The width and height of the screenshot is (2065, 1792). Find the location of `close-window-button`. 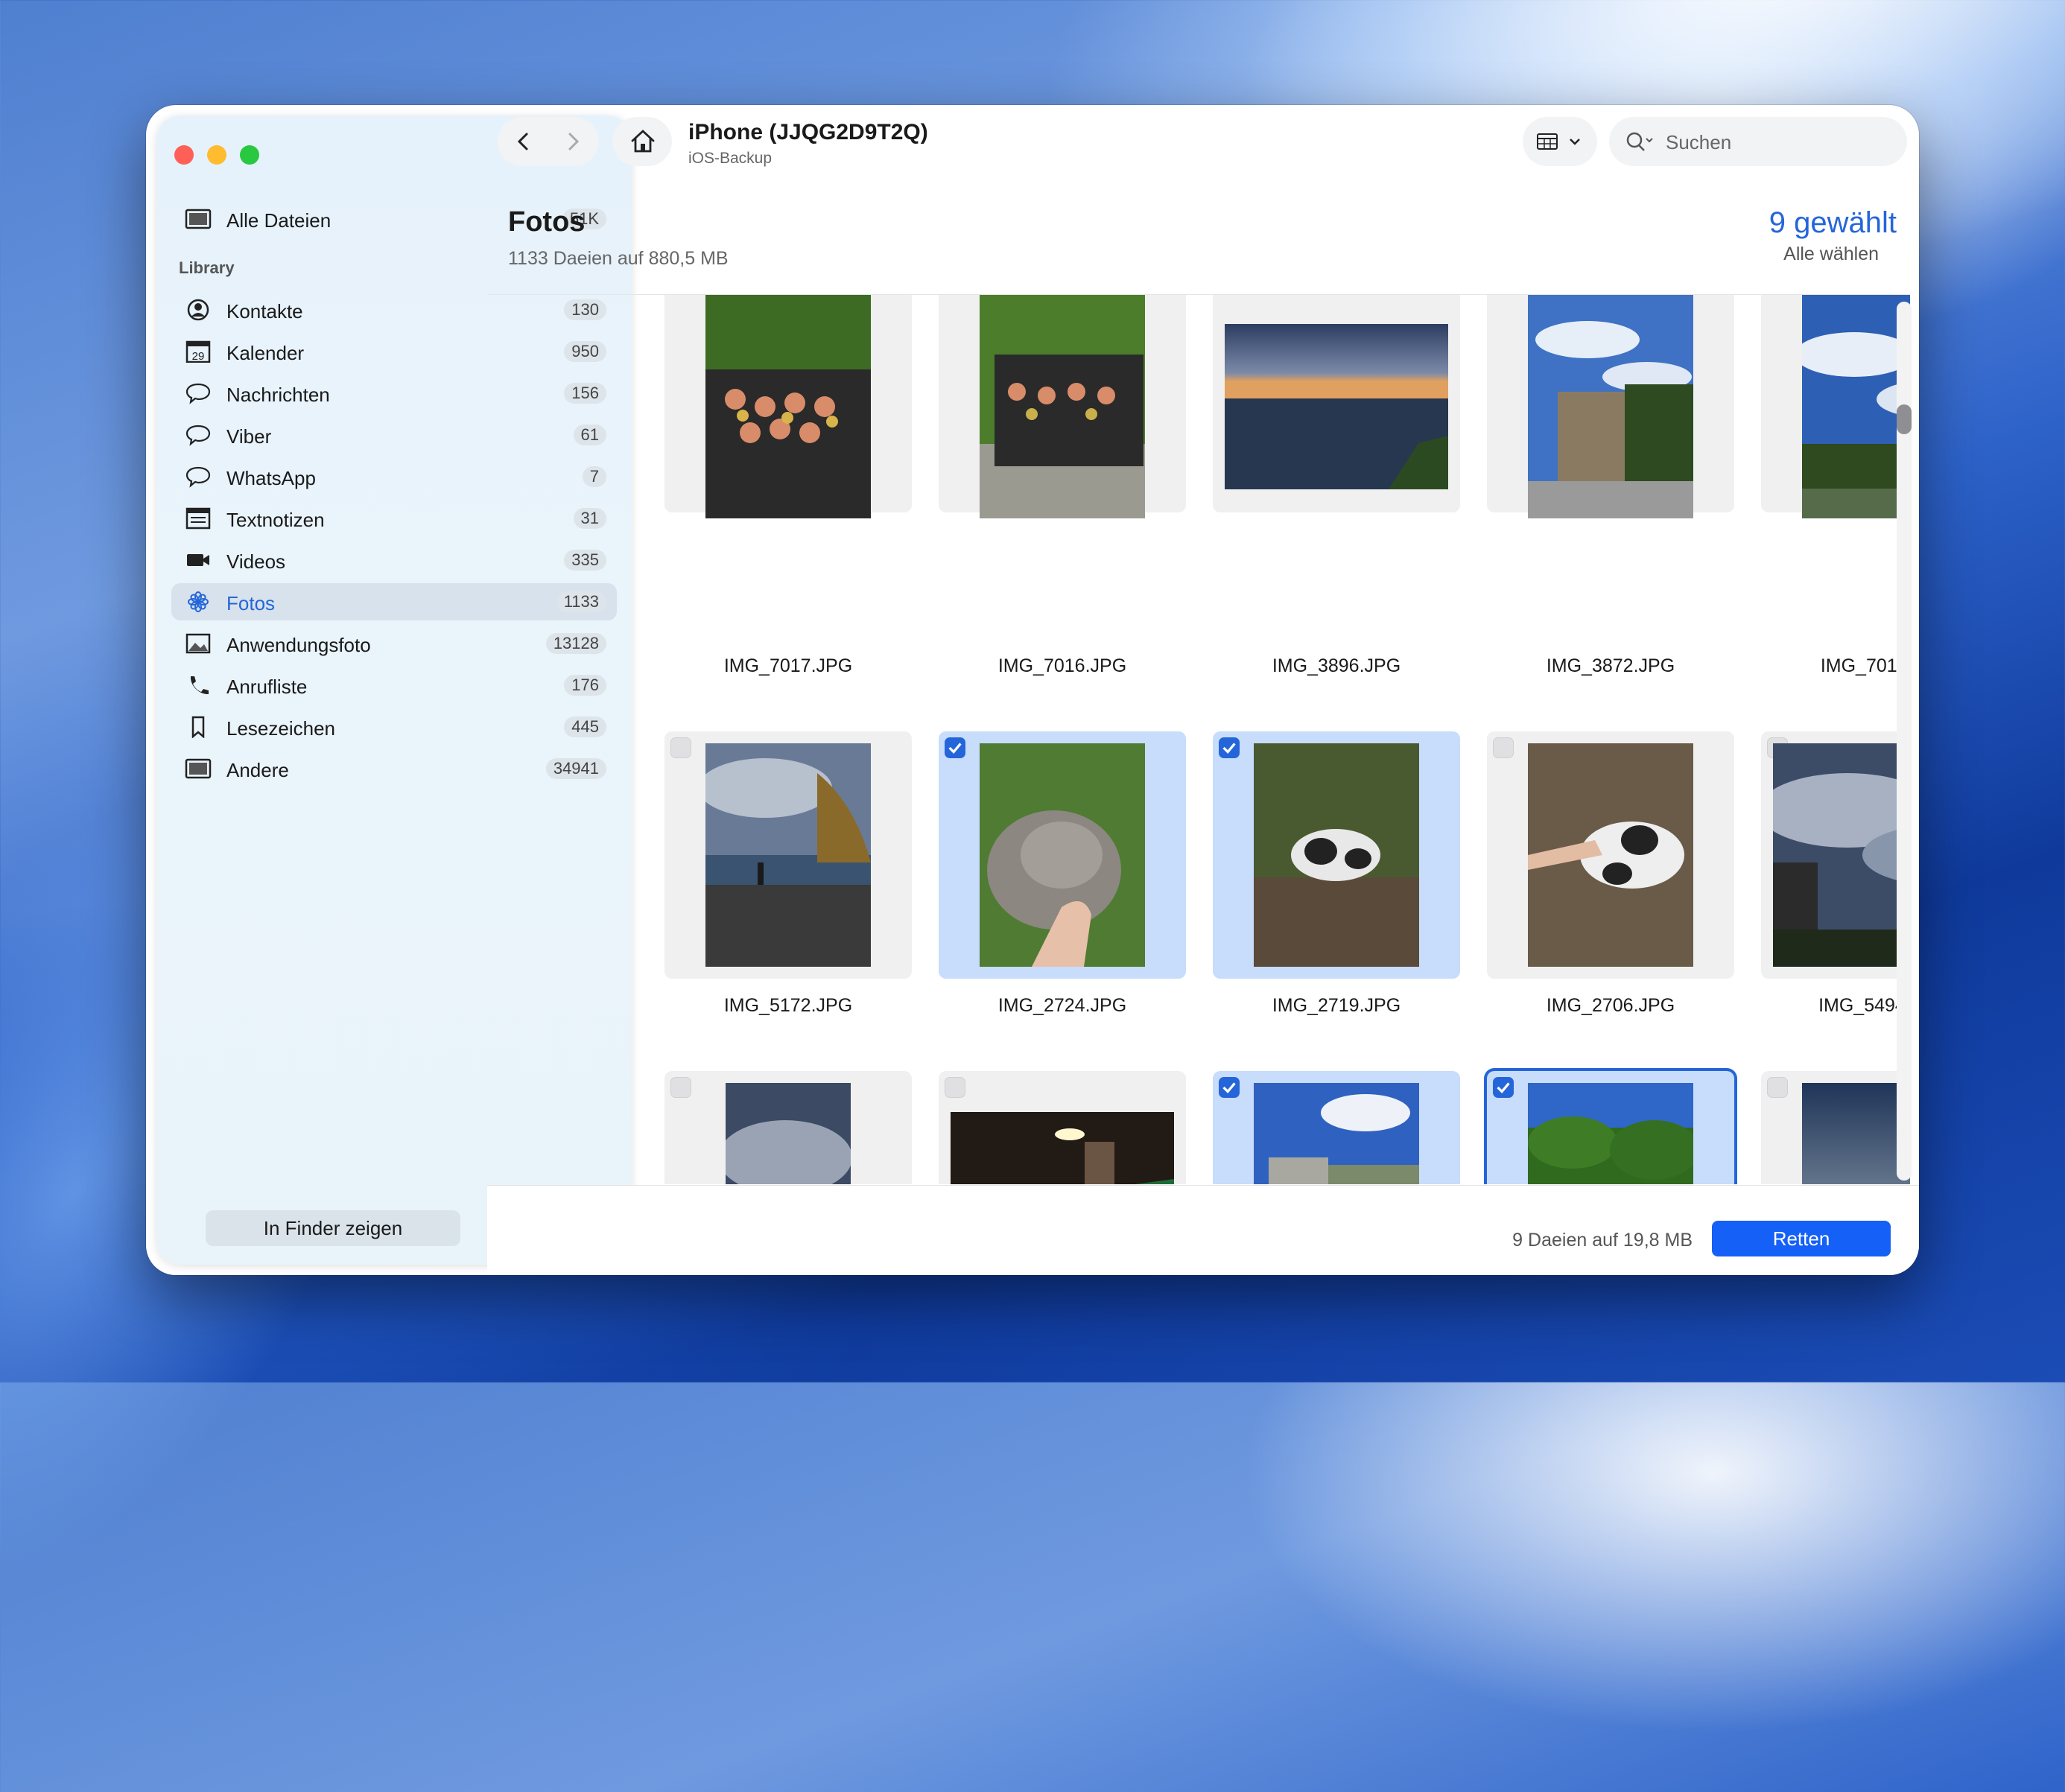

close-window-button is located at coordinates (184, 155).